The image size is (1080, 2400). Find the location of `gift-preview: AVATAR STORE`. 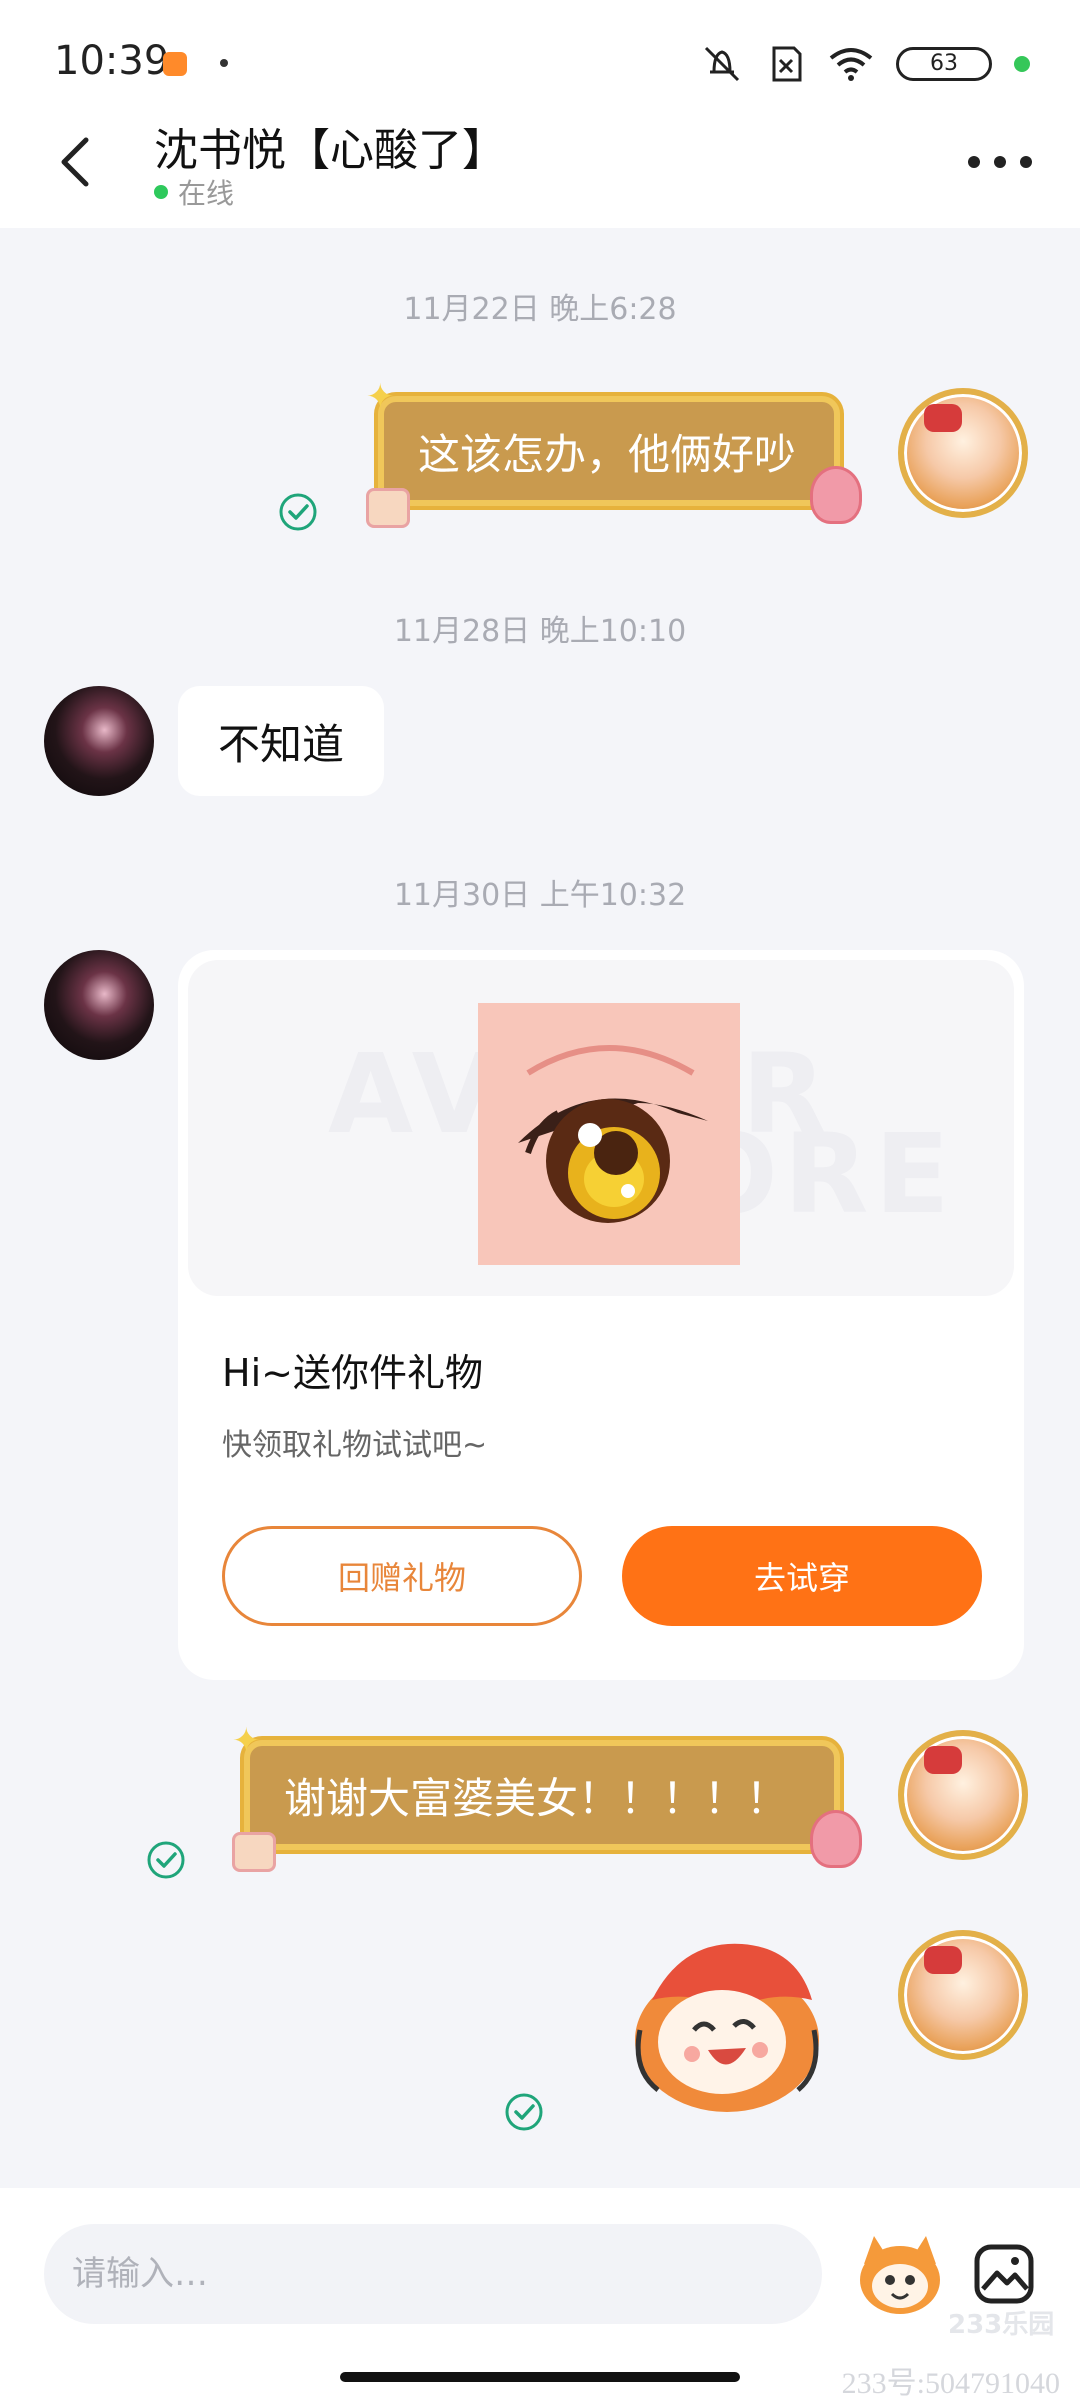

gift-preview: AVATAR STORE is located at coordinates (601, 1128).